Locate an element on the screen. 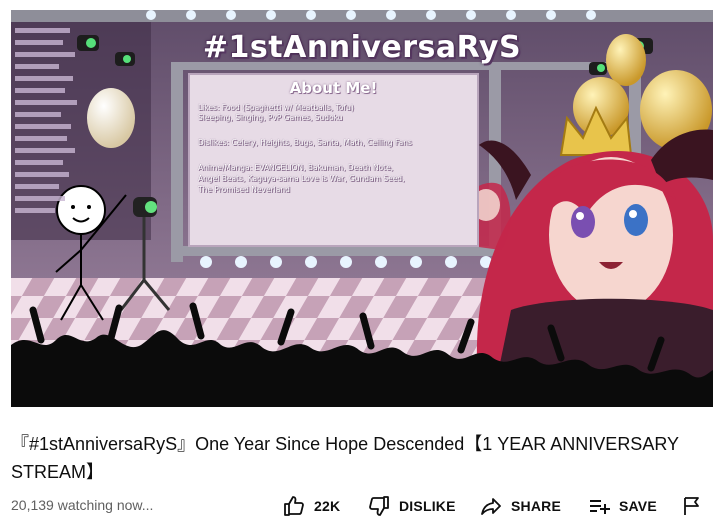  panel-line: Sleeping, Singing, PvP Games, Sudoku is located at coordinates (270, 117).